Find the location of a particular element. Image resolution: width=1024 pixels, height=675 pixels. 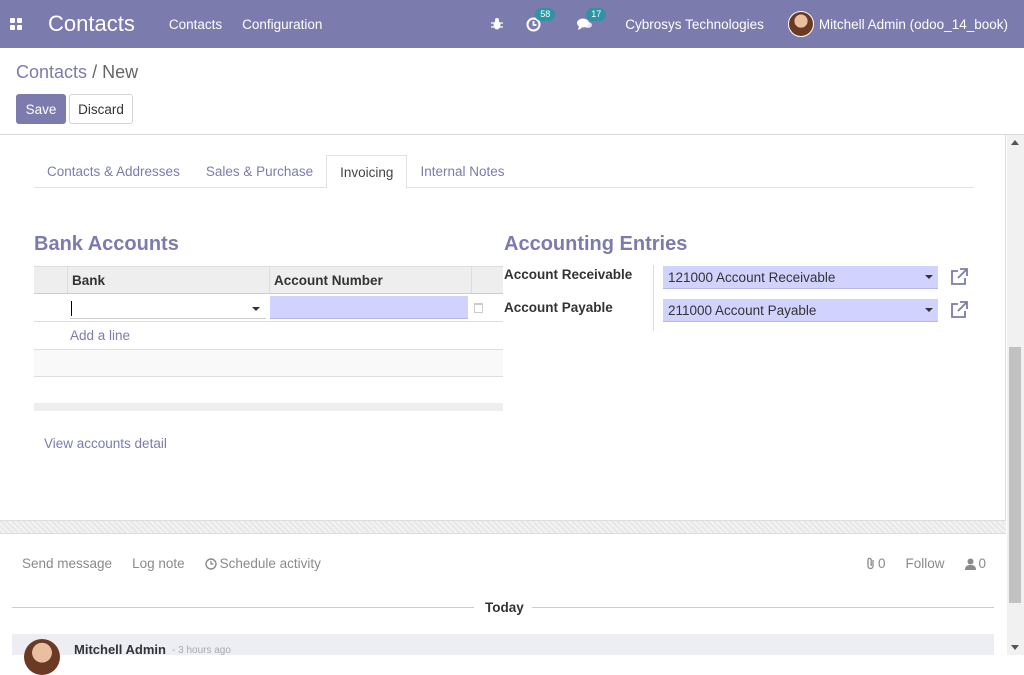

followers-count: 0 is located at coordinates (983, 563).